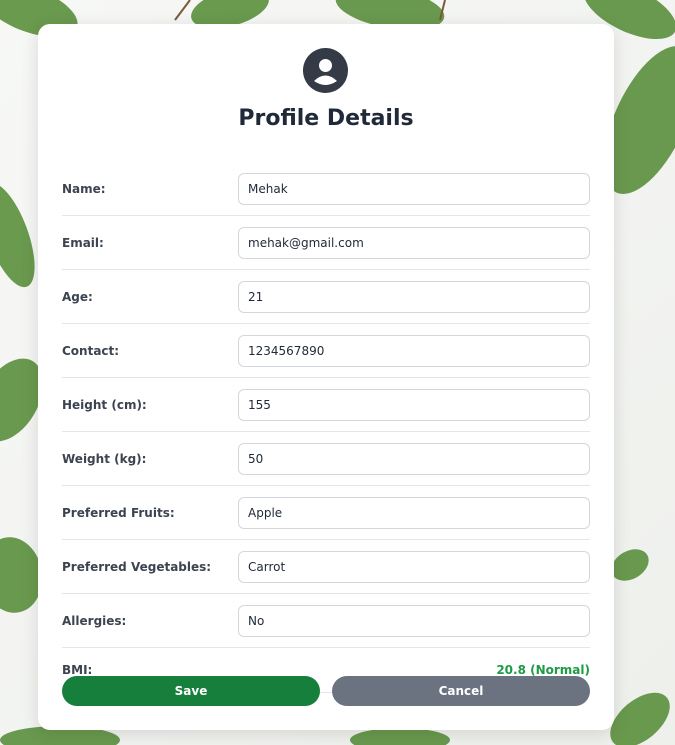 This screenshot has width=675, height=745. Describe the element at coordinates (414, 189) in the screenshot. I see `name-input` at that location.